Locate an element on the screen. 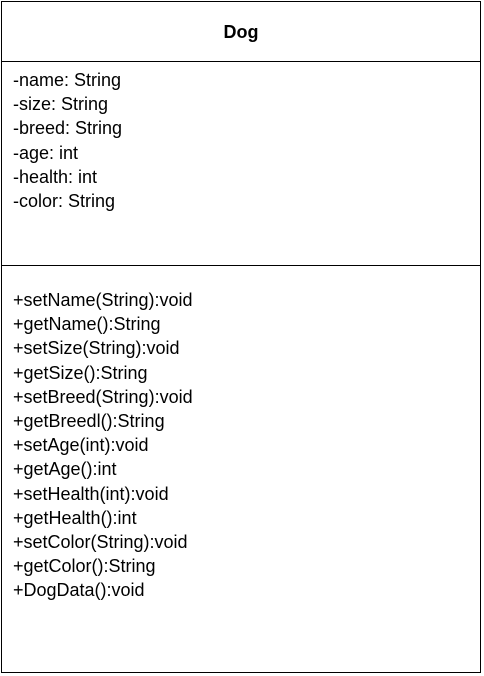 The height and width of the screenshot is (676, 484). class-name: Dog is located at coordinates (241, 31).